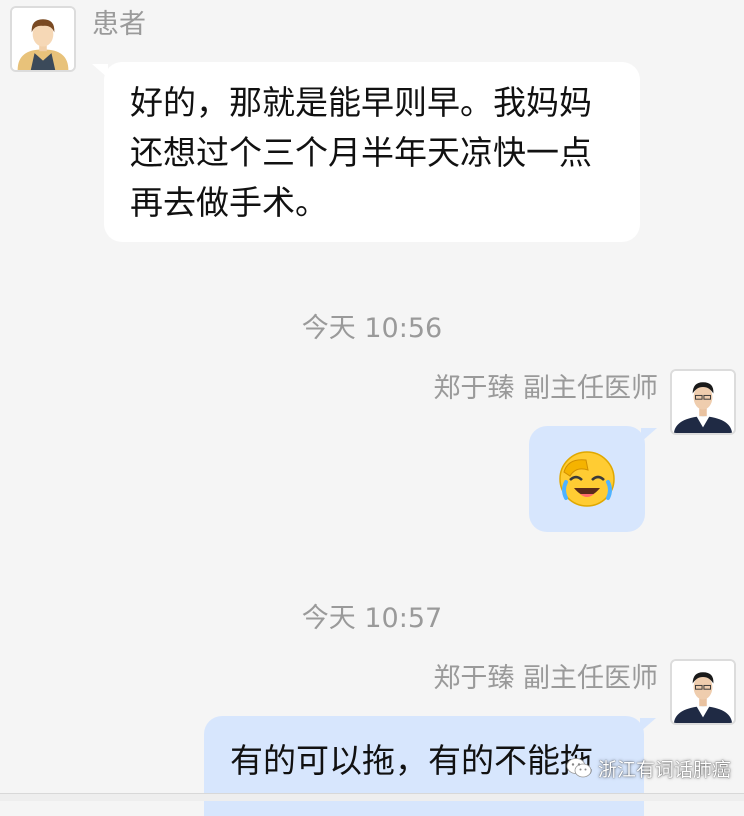  I want to click on patient-avatar, so click(43, 39).